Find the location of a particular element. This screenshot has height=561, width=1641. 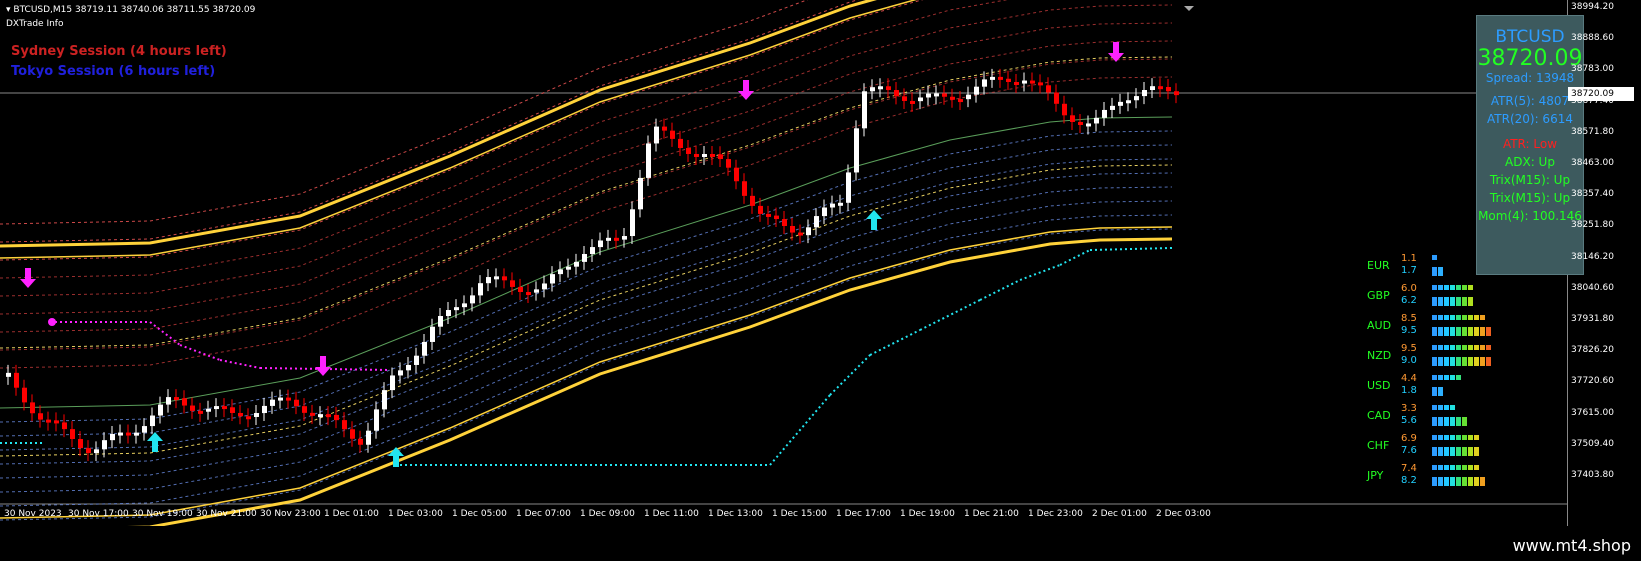

strength-currency-label: GBP is located at coordinates (1378, 295).